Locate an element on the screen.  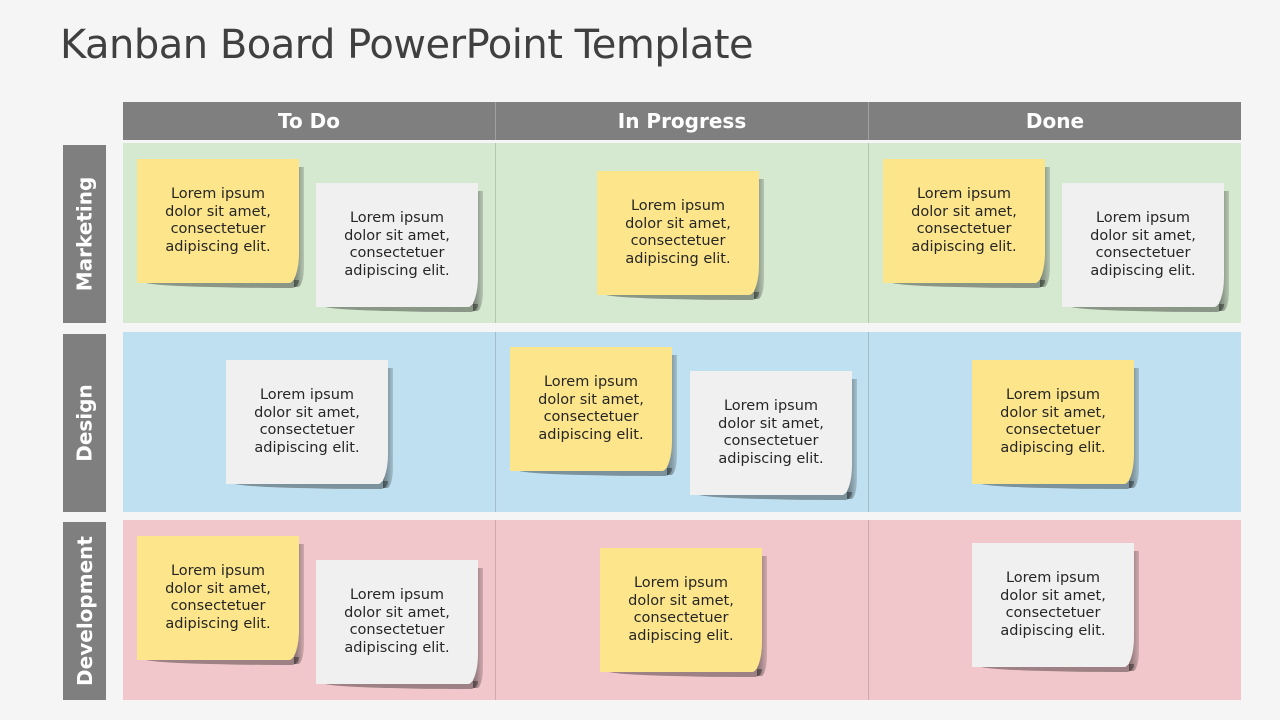
row-label-development: Development is located at coordinates (84, 611).